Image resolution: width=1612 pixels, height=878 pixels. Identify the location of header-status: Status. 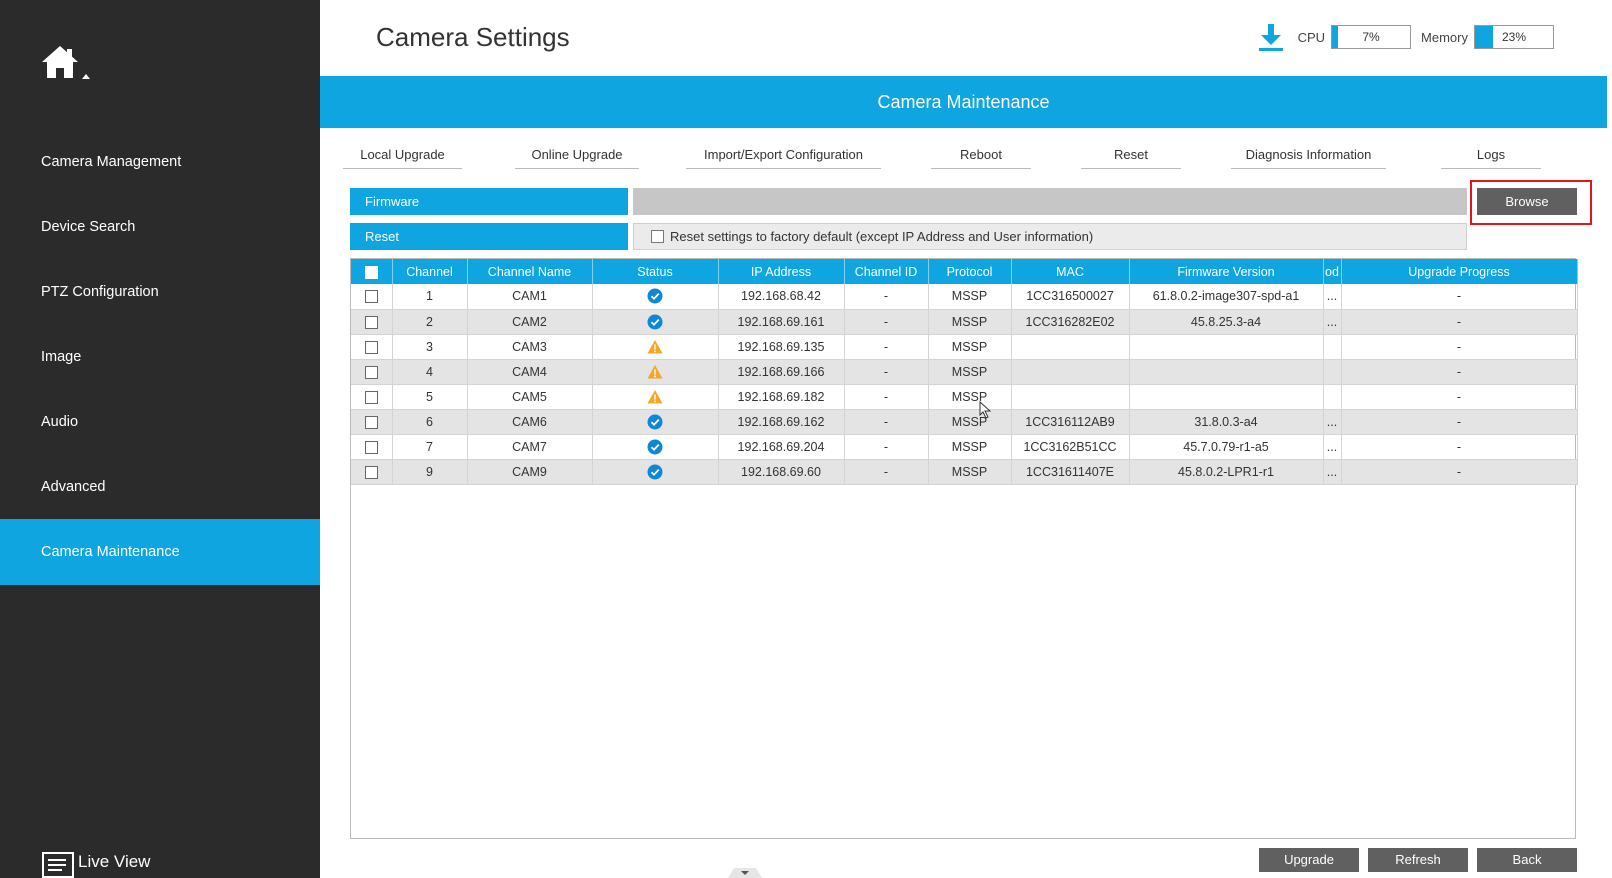
(655, 271).